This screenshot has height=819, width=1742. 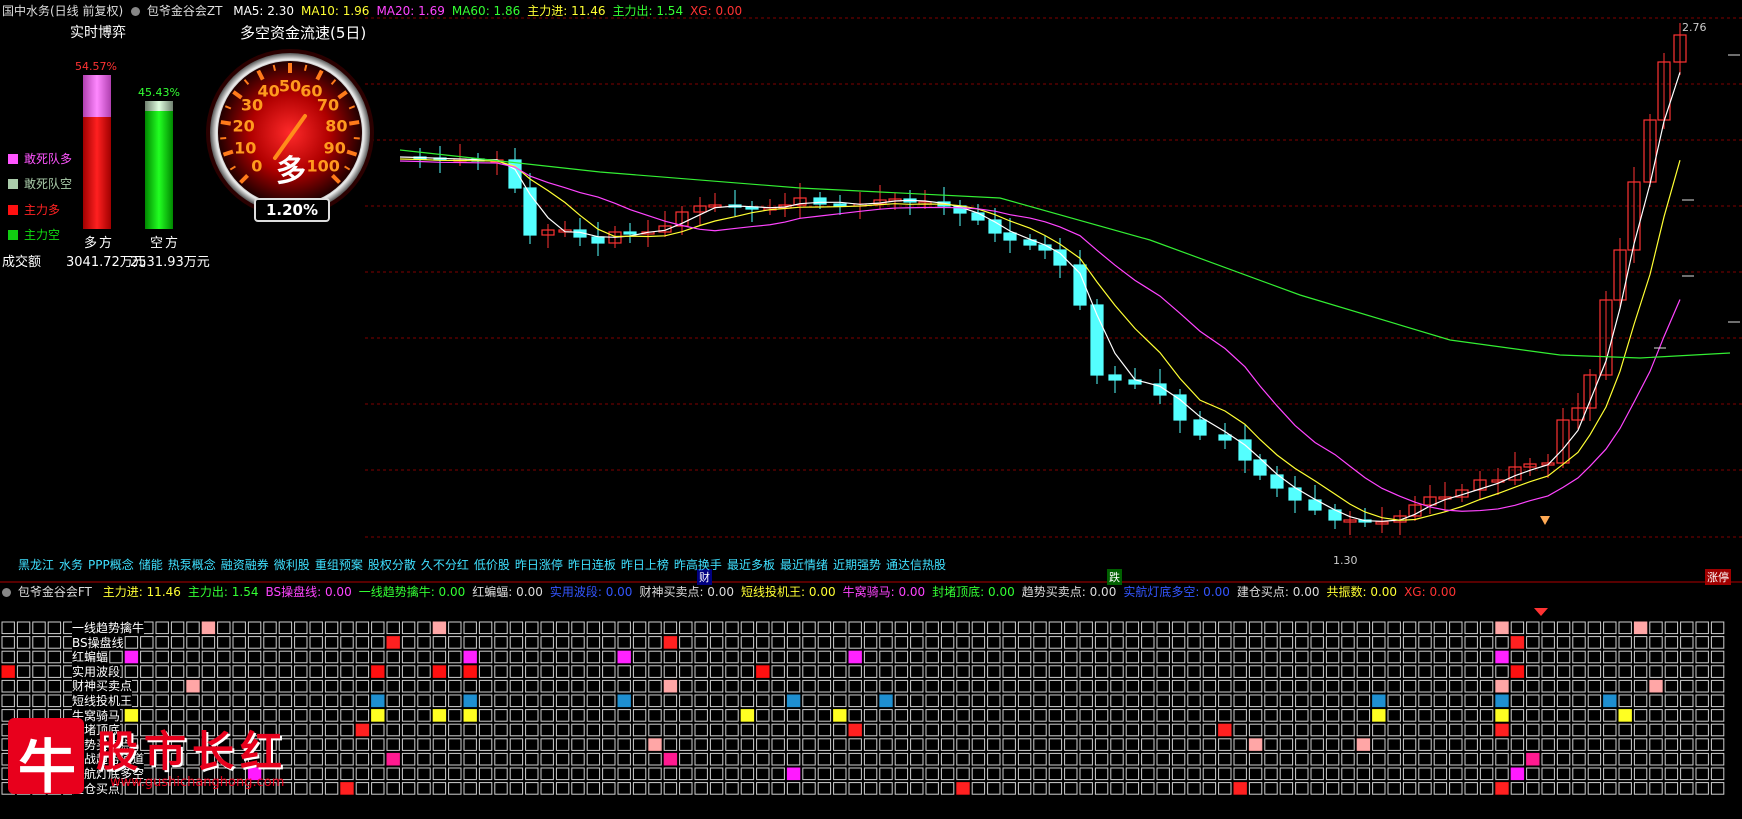 What do you see at coordinates (111, 565) in the screenshot?
I see `concept-tag: PPP概念` at bounding box center [111, 565].